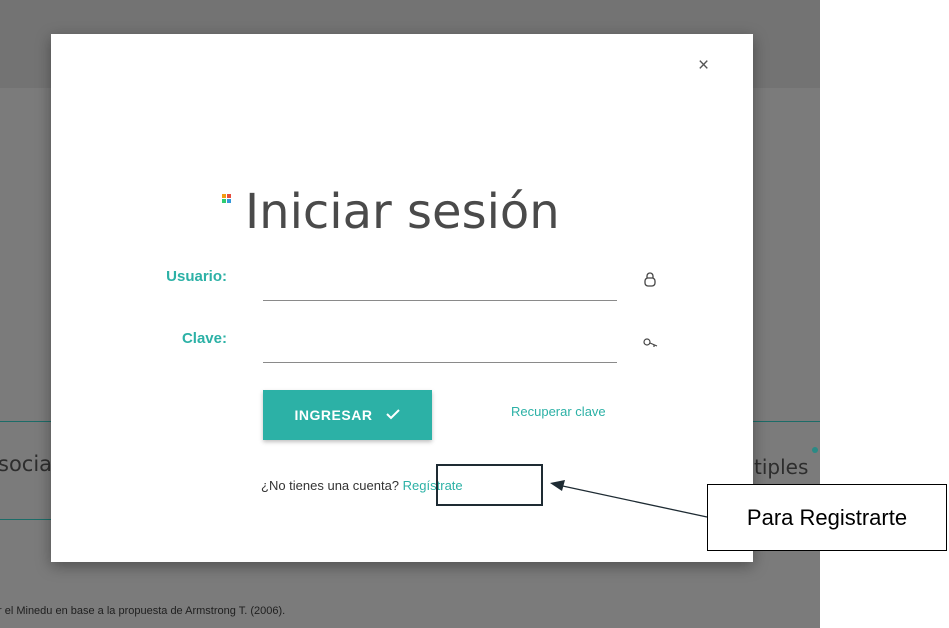  What do you see at coordinates (781, 467) in the screenshot?
I see `background-card-title-right: tiples` at bounding box center [781, 467].